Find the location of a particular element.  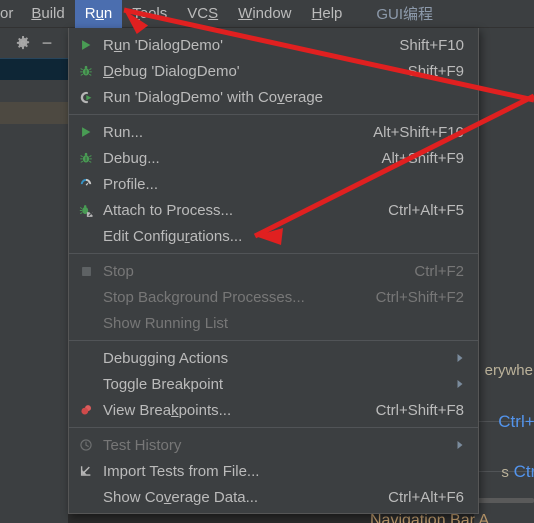

menu-item-run: Run... Alt+Shift+F10 is located at coordinates (273, 132).